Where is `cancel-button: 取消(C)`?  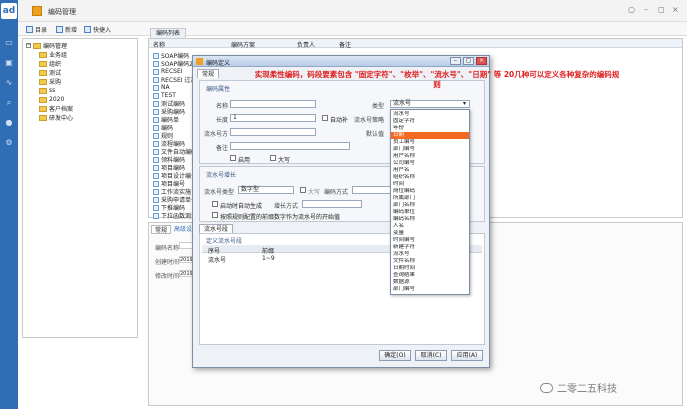 cancel-button: 取消(C) is located at coordinates (431, 355).